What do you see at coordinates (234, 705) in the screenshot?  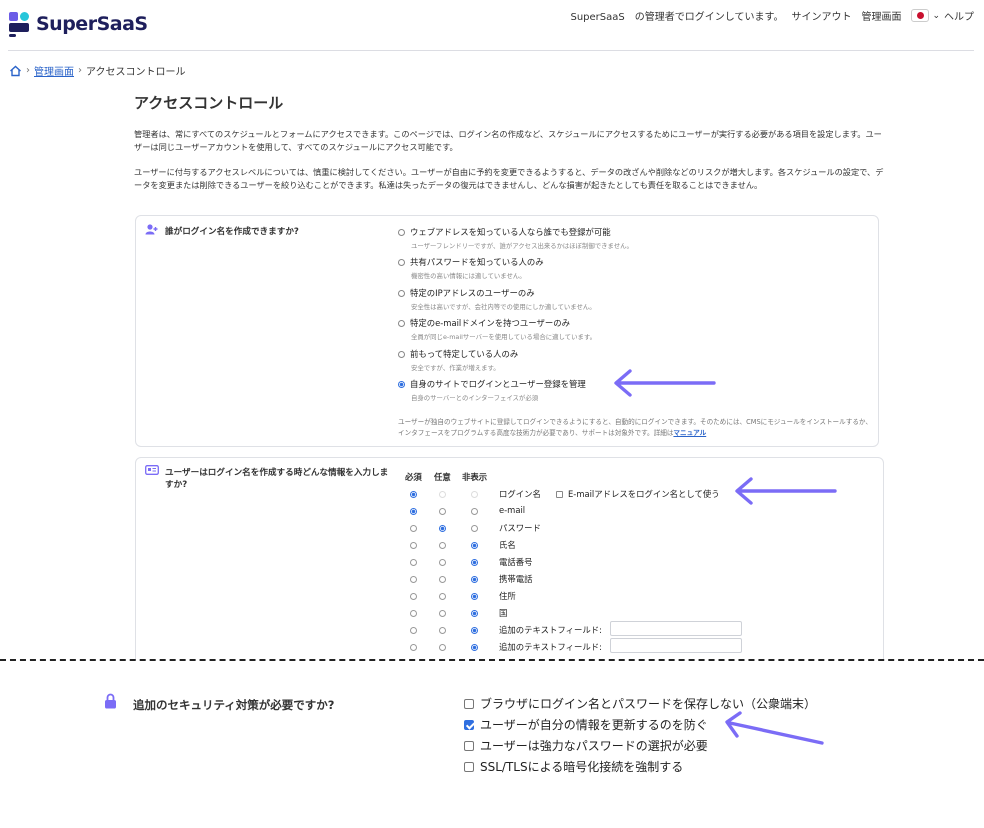 I see `security-title: 追加のセキュリティ対策が必要ですか?` at bounding box center [234, 705].